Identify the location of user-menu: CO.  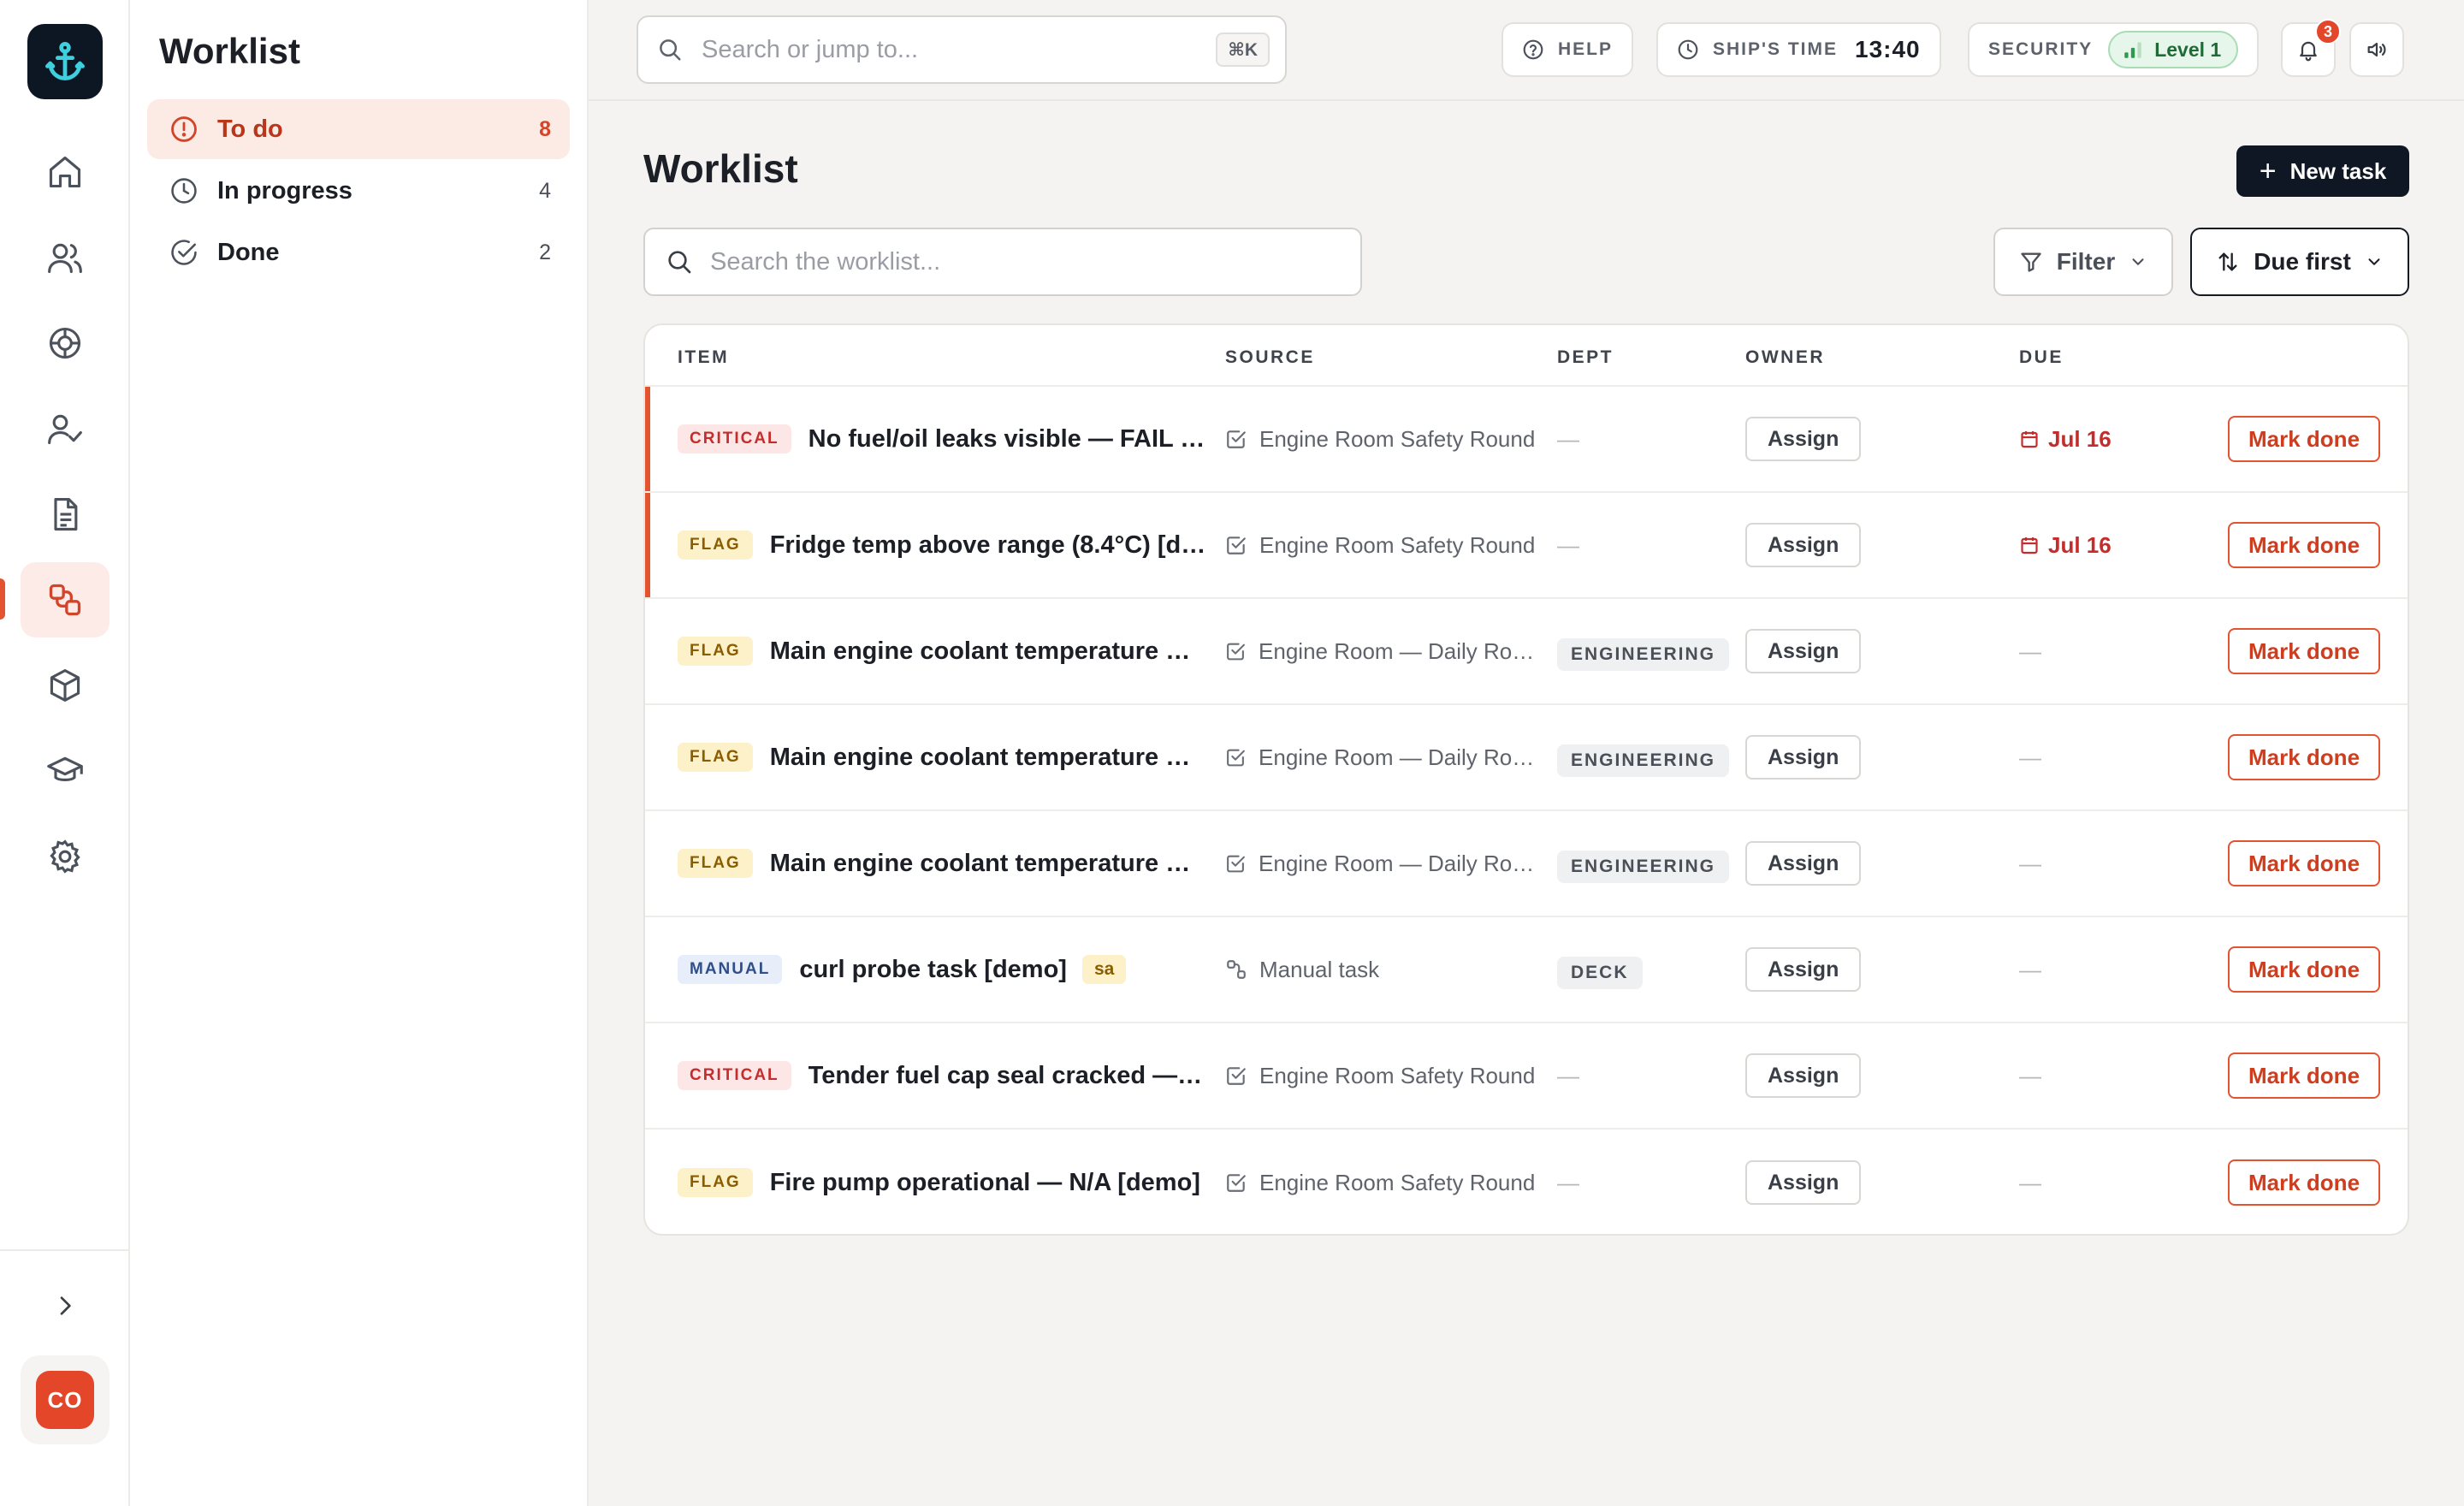
(65, 1400).